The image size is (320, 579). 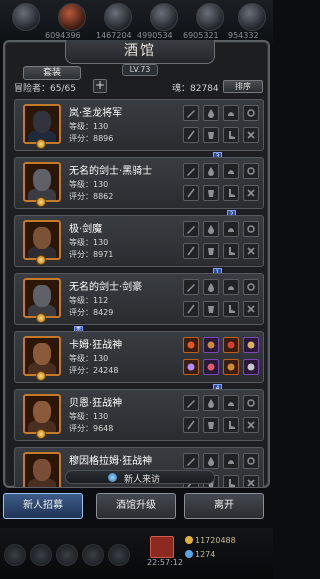 What do you see at coordinates (139, 125) in the screenshot?
I see `hero-card: 岚·圣龙将军 等级：130 评分：8896` at bounding box center [139, 125].